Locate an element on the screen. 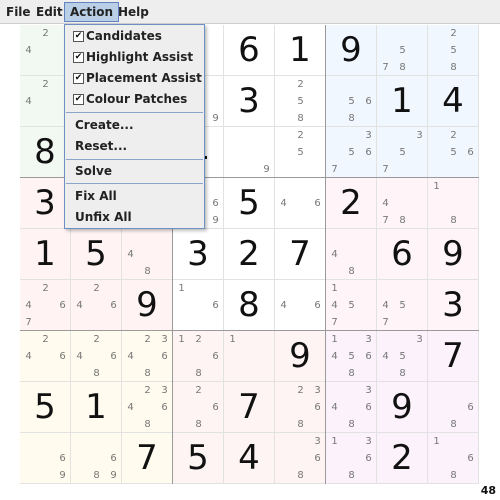 The width and height of the screenshot is (500, 500). menu-item-candidates: ✔ Candidates is located at coordinates (134, 36).